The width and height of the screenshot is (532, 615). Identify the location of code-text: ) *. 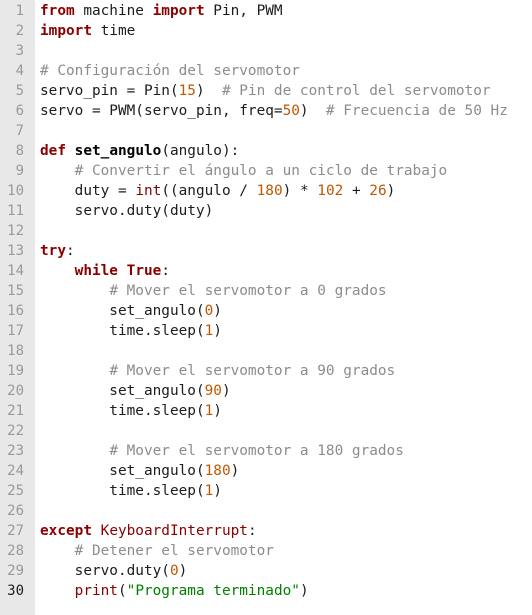
(300, 191).